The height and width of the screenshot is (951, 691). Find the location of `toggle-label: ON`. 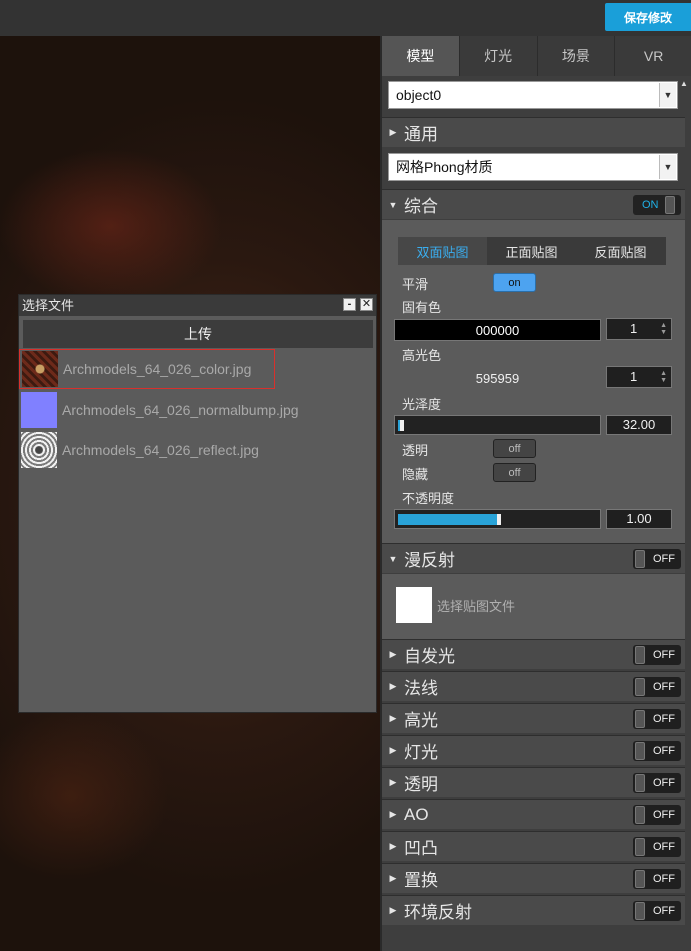

toggle-label: ON is located at coordinates (650, 205).